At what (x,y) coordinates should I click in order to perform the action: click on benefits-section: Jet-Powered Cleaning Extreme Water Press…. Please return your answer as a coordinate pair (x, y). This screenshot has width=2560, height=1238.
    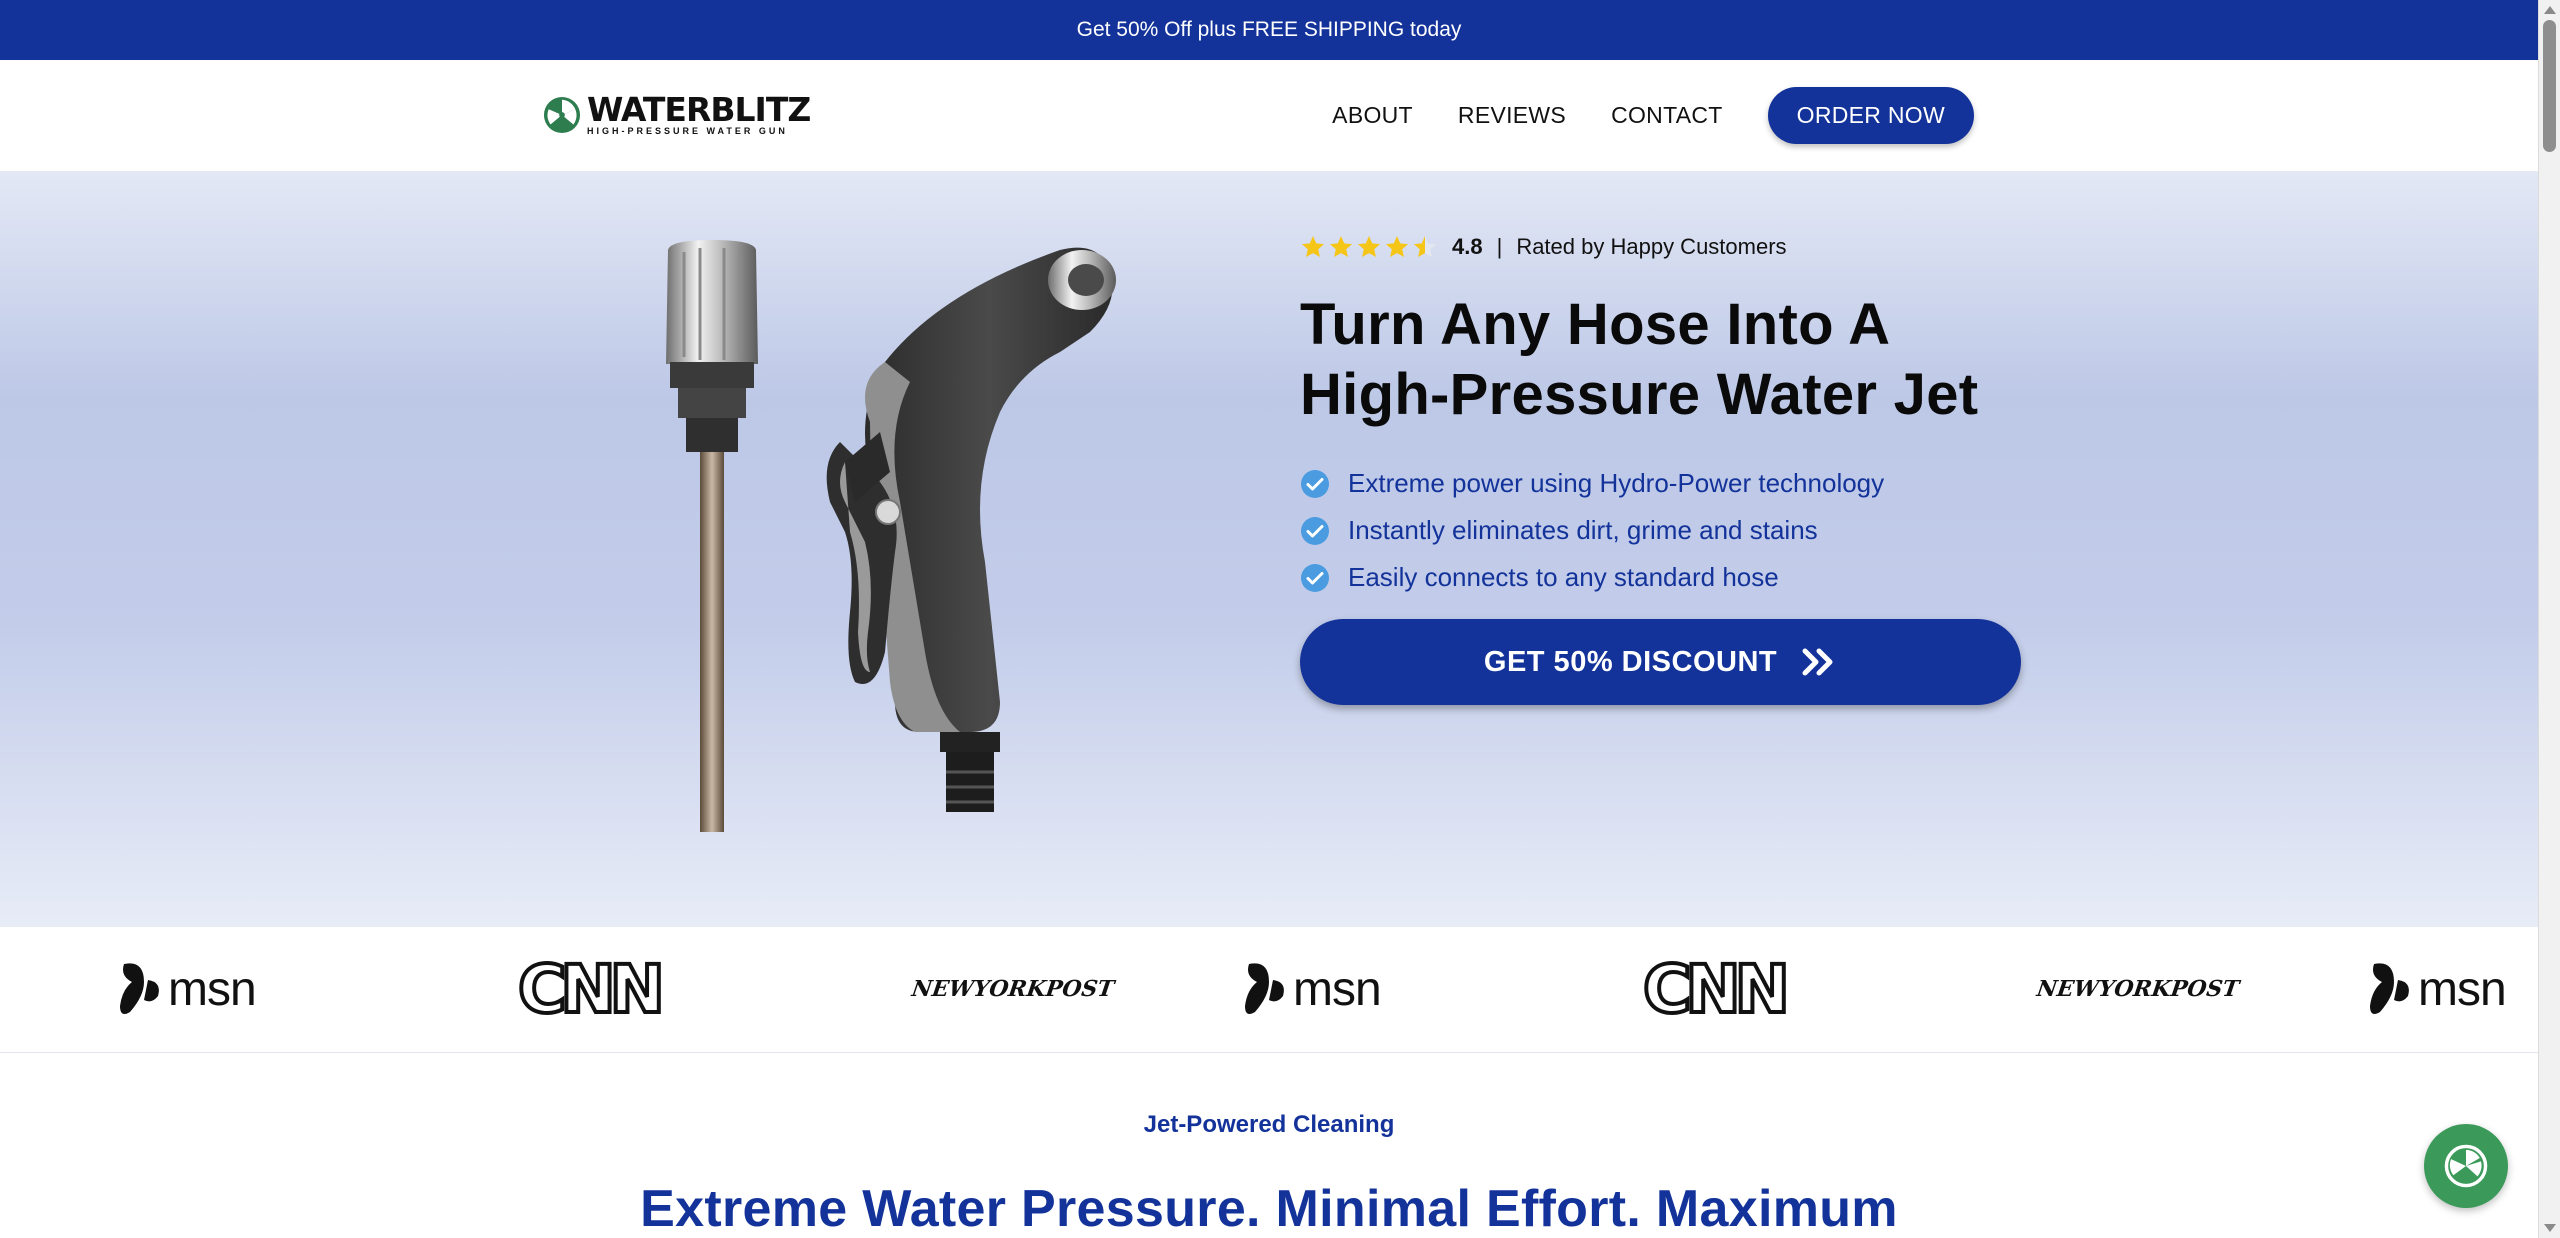
    Looking at the image, I should click on (1269, 1145).